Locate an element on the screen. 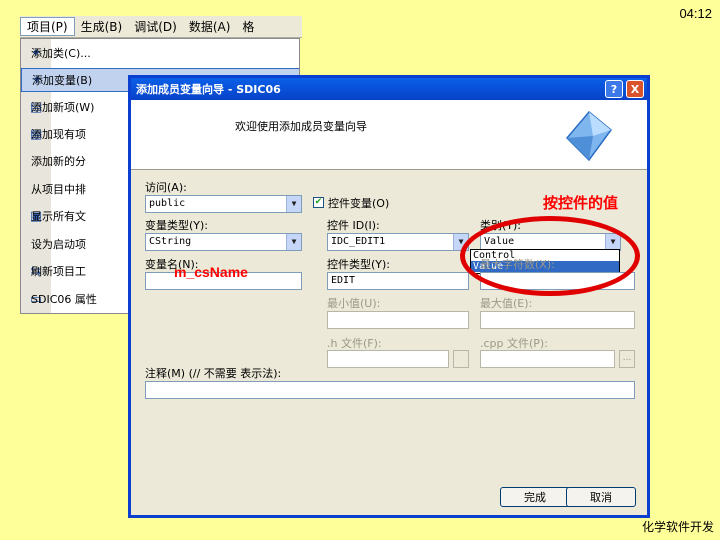  variable-type-value: CString is located at coordinates (170, 241).